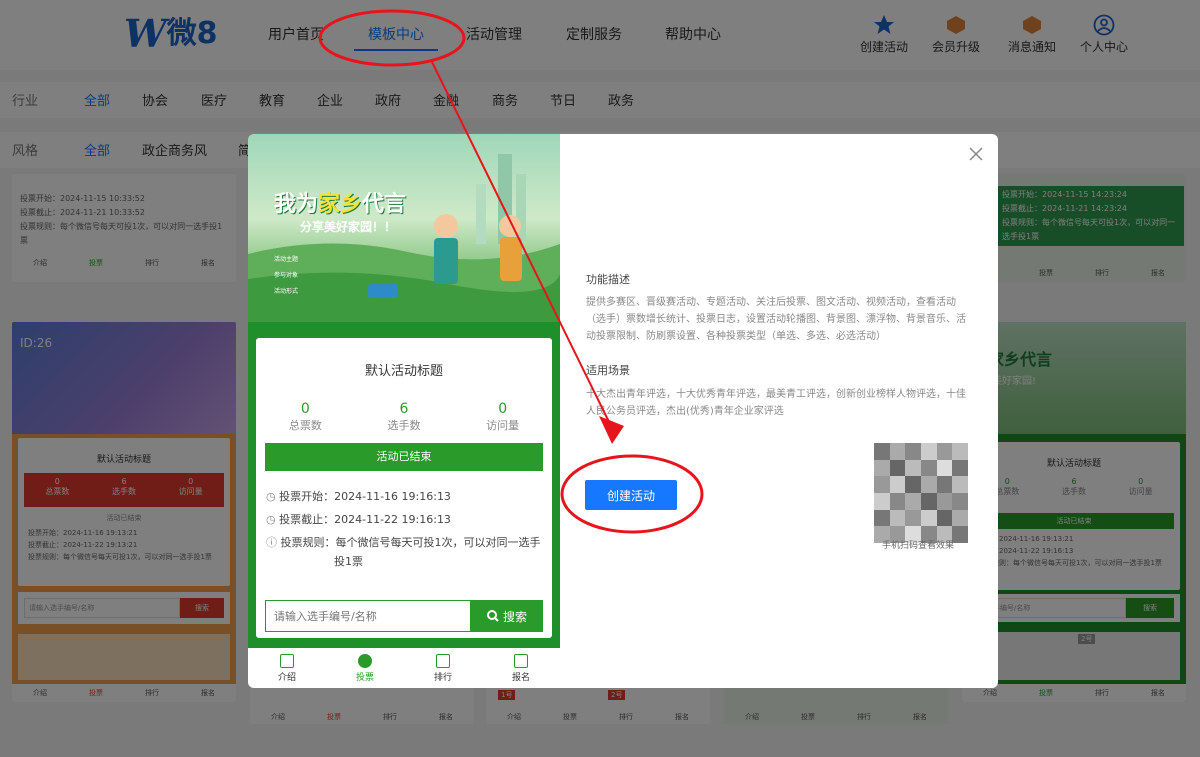 This screenshot has height=757, width=1200. Describe the element at coordinates (492, 616) in the screenshot. I see `search-icon` at that location.